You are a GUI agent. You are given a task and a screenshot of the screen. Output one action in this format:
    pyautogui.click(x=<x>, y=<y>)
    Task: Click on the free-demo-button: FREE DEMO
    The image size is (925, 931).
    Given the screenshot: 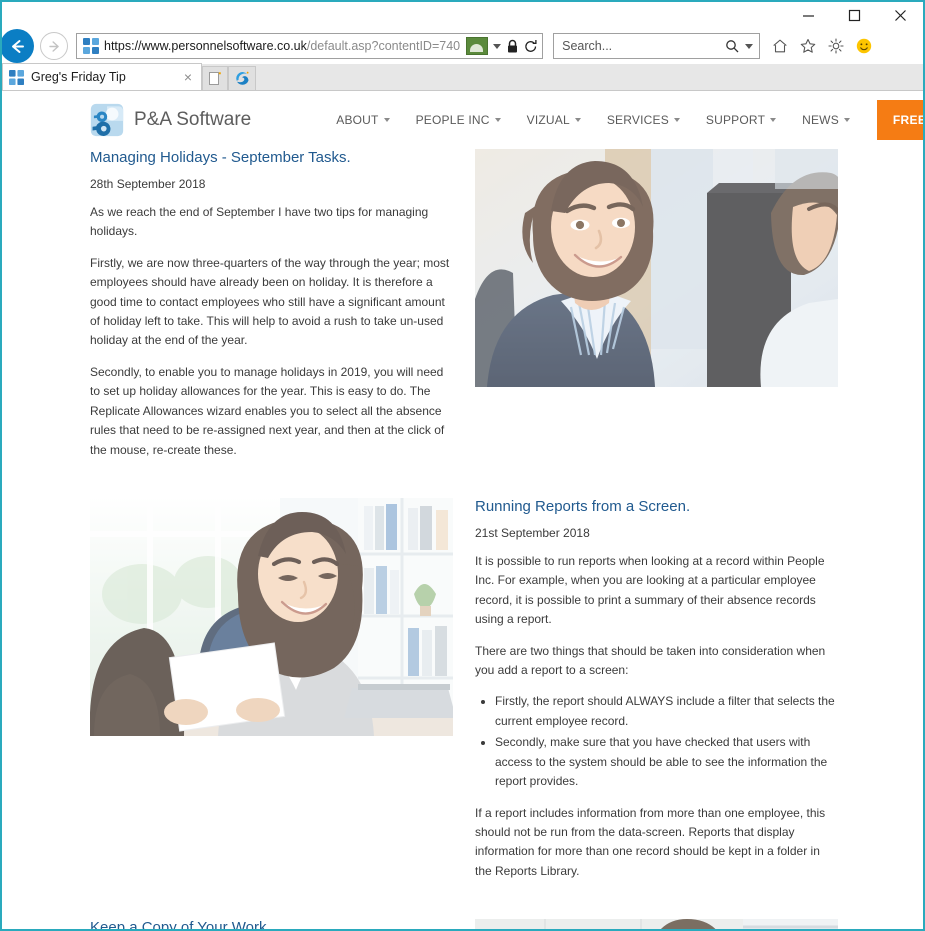 What is the action you would take?
    pyautogui.click(x=899, y=120)
    